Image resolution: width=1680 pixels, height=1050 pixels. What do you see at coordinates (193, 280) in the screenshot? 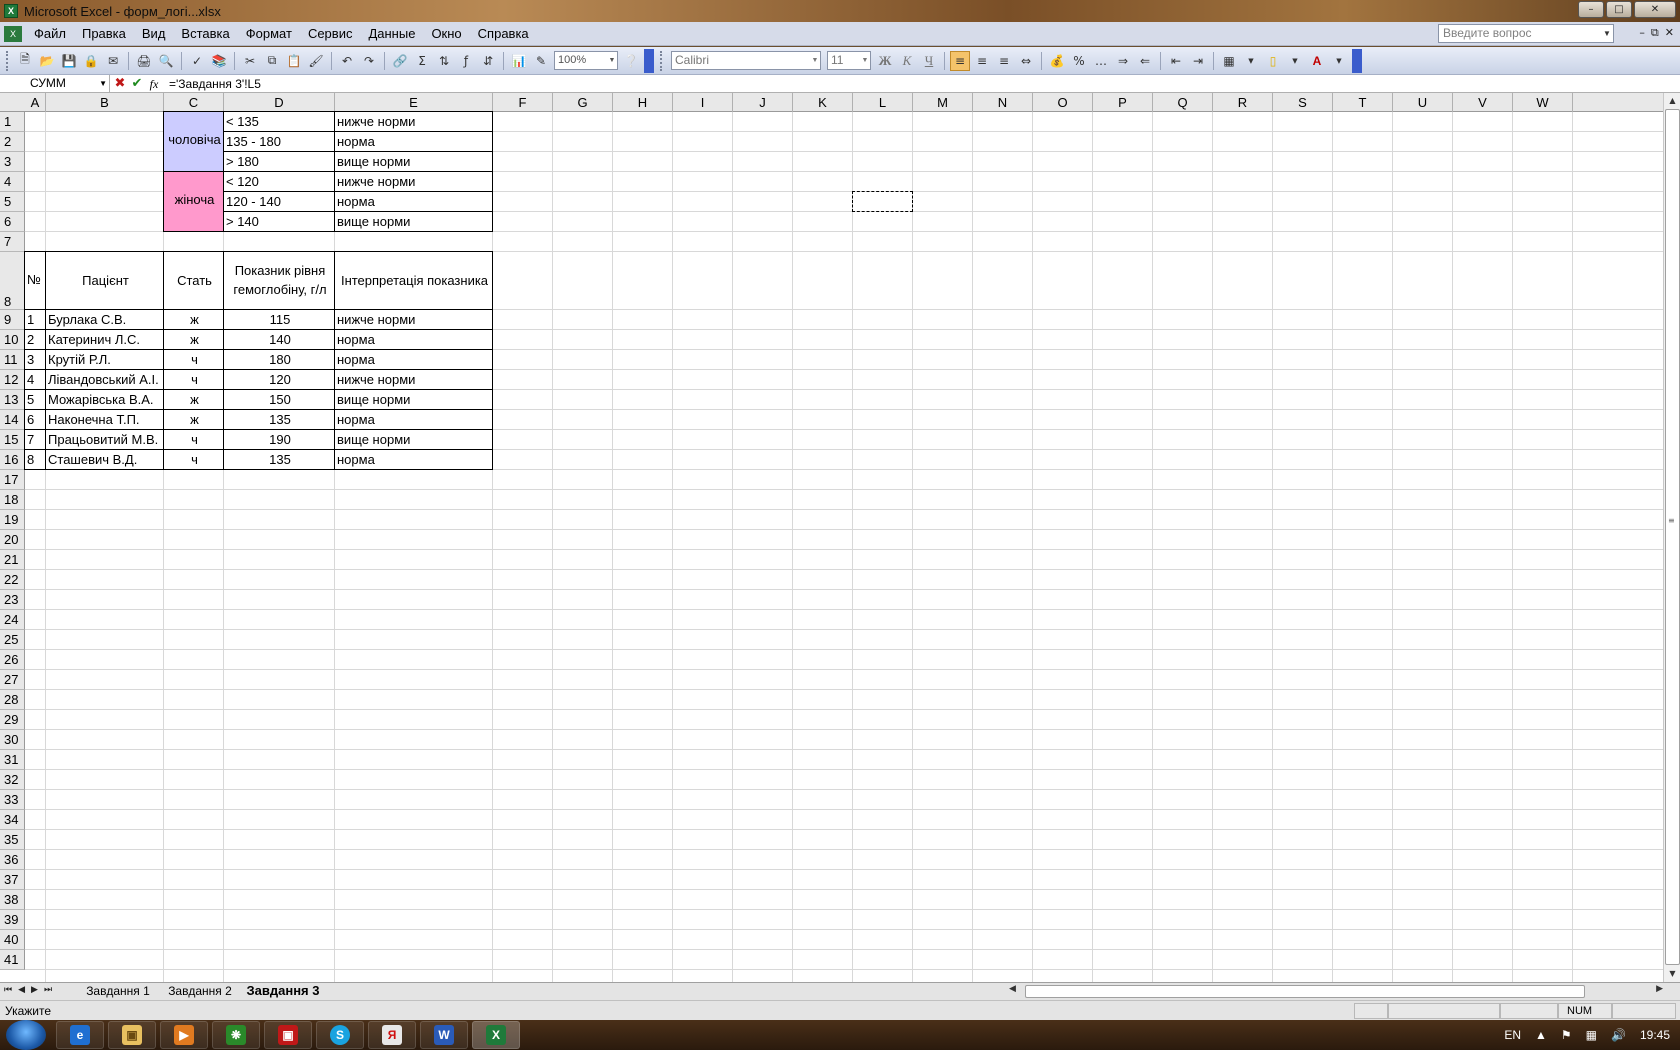
I see `header-sex: Стать` at bounding box center [193, 280].